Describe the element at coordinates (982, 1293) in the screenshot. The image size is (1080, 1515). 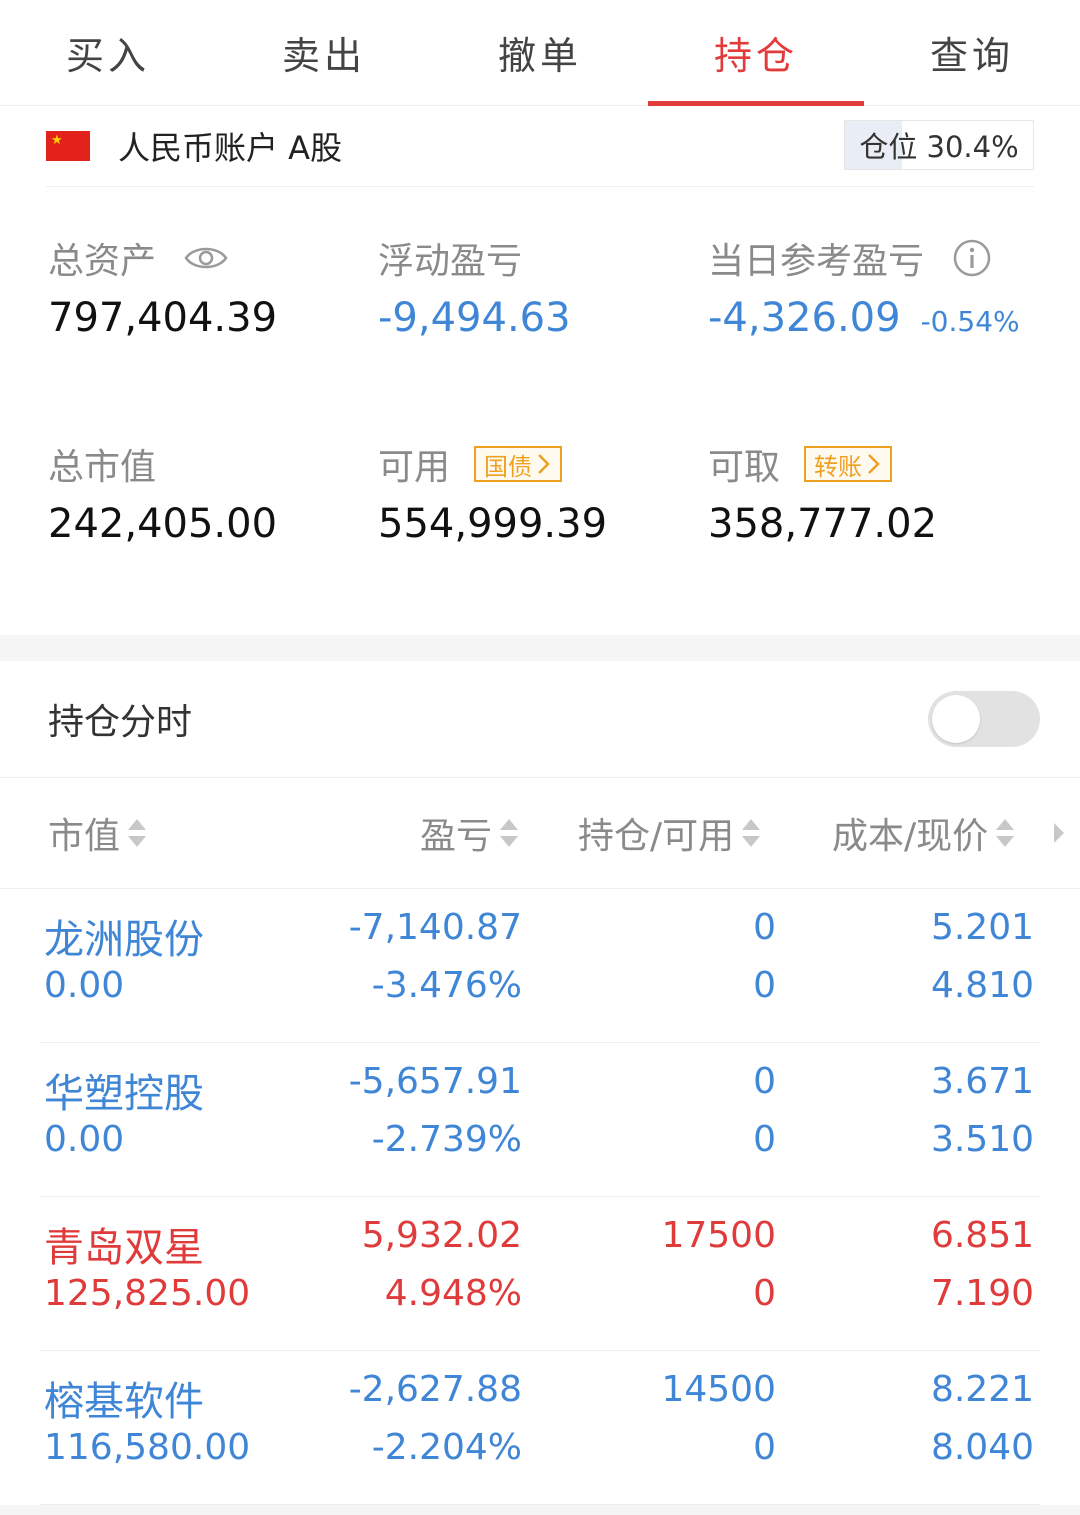
I see `stock-price: 7.190` at that location.